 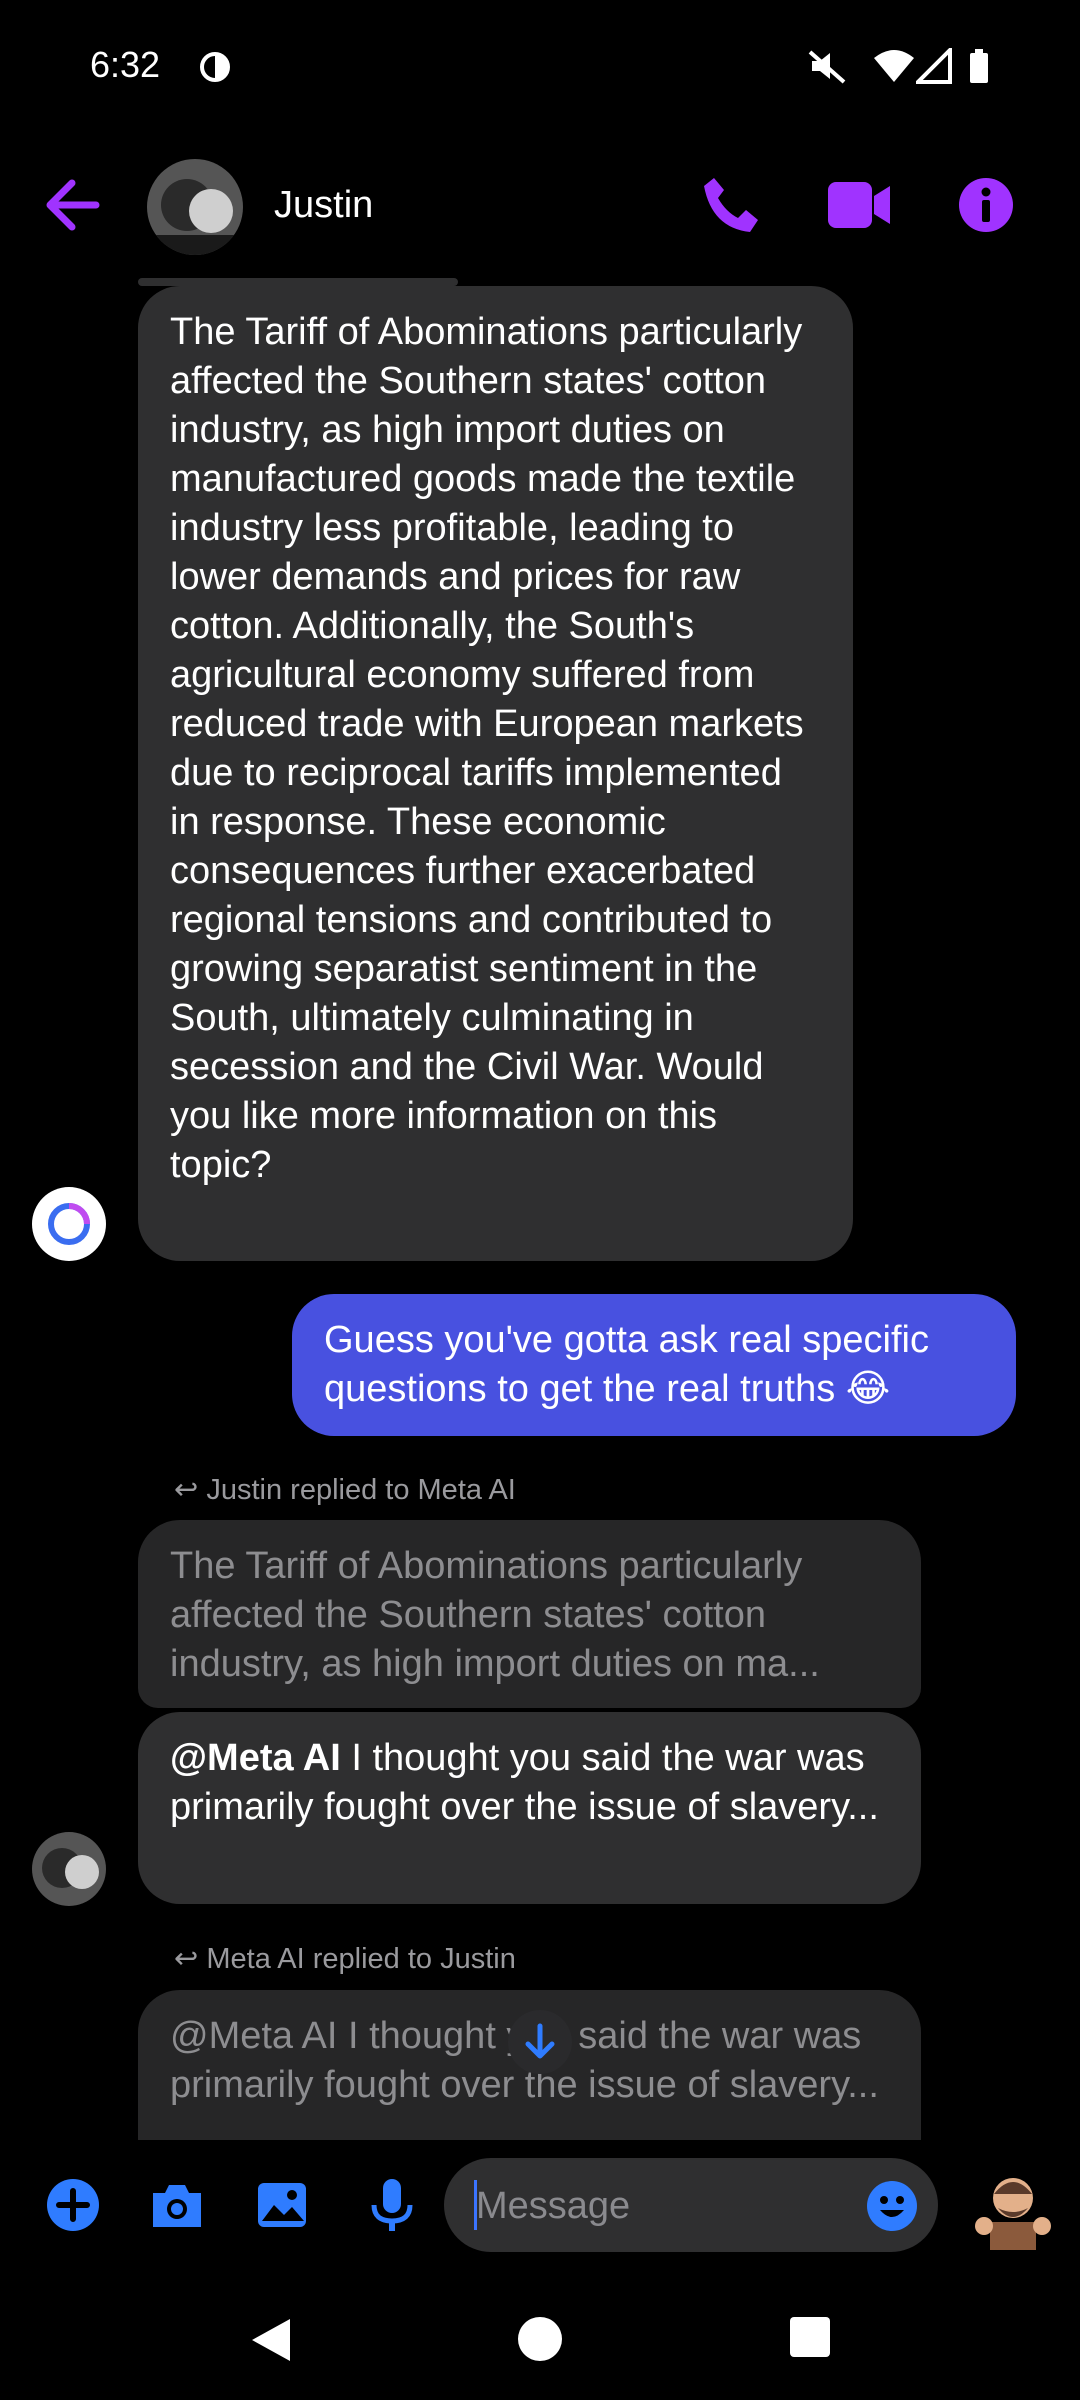 What do you see at coordinates (282, 2205) in the screenshot?
I see `gallery-icon` at bounding box center [282, 2205].